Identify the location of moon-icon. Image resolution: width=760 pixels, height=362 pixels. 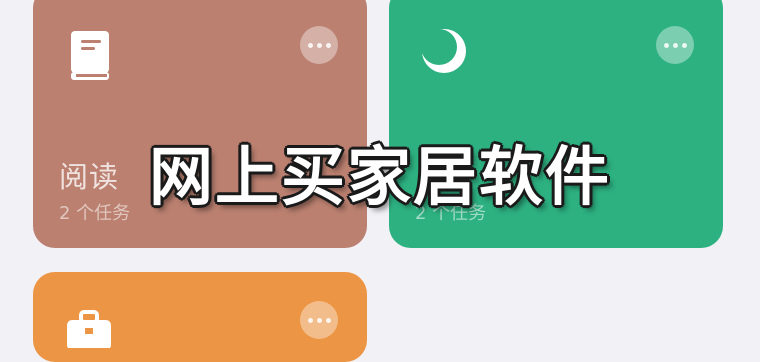
(444, 53).